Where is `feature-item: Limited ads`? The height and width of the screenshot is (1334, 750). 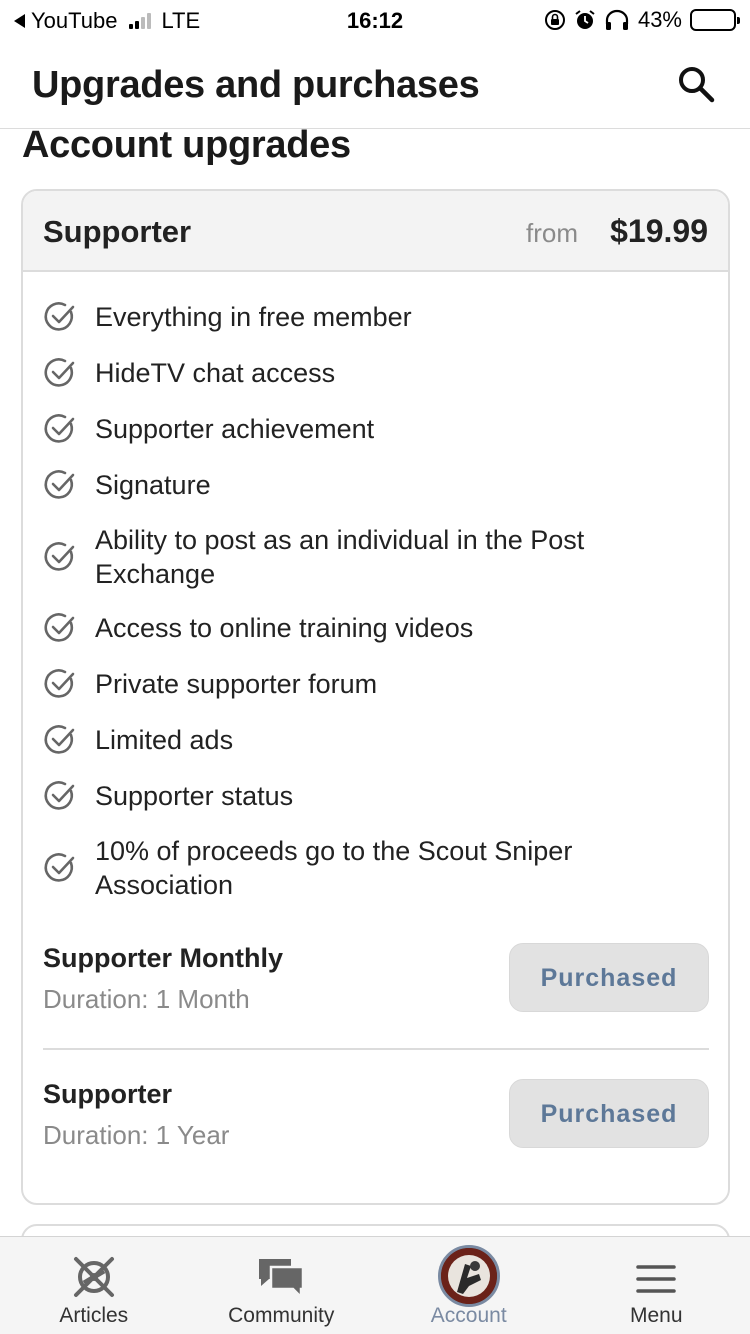
feature-item: Limited ads is located at coordinates (373, 740).